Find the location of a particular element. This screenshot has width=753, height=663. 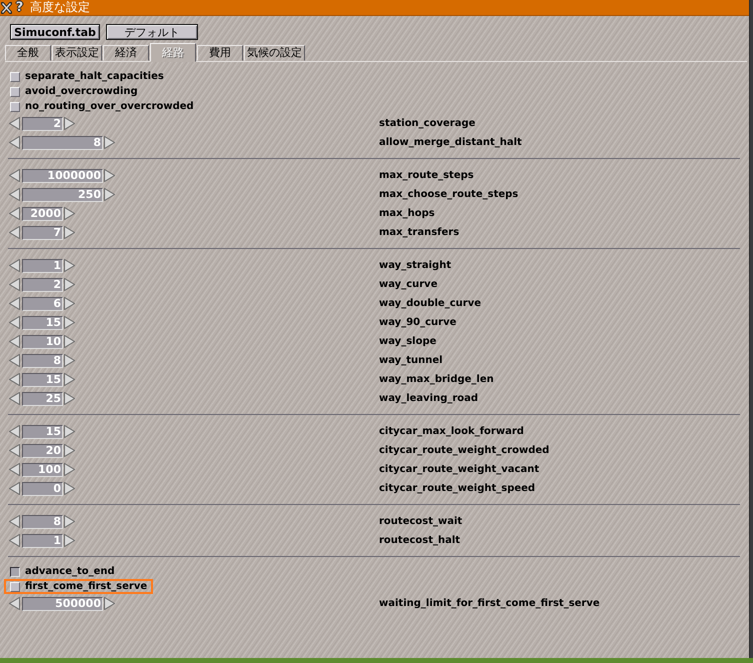

setting-label: max_route_steps is located at coordinates (426, 175).